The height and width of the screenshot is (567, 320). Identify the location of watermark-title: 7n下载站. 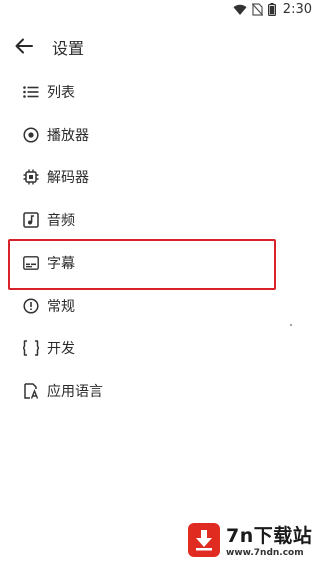
(269, 536).